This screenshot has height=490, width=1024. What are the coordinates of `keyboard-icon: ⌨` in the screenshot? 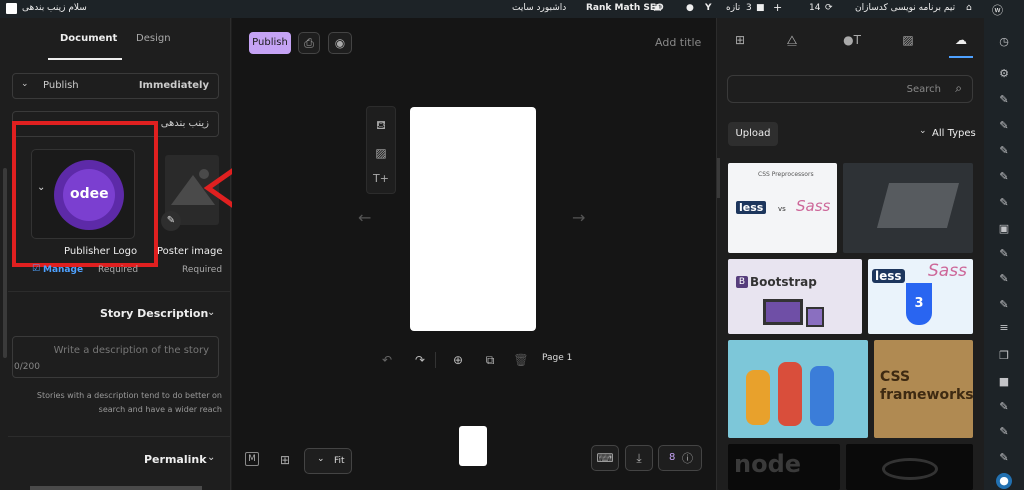 It's located at (605, 458).